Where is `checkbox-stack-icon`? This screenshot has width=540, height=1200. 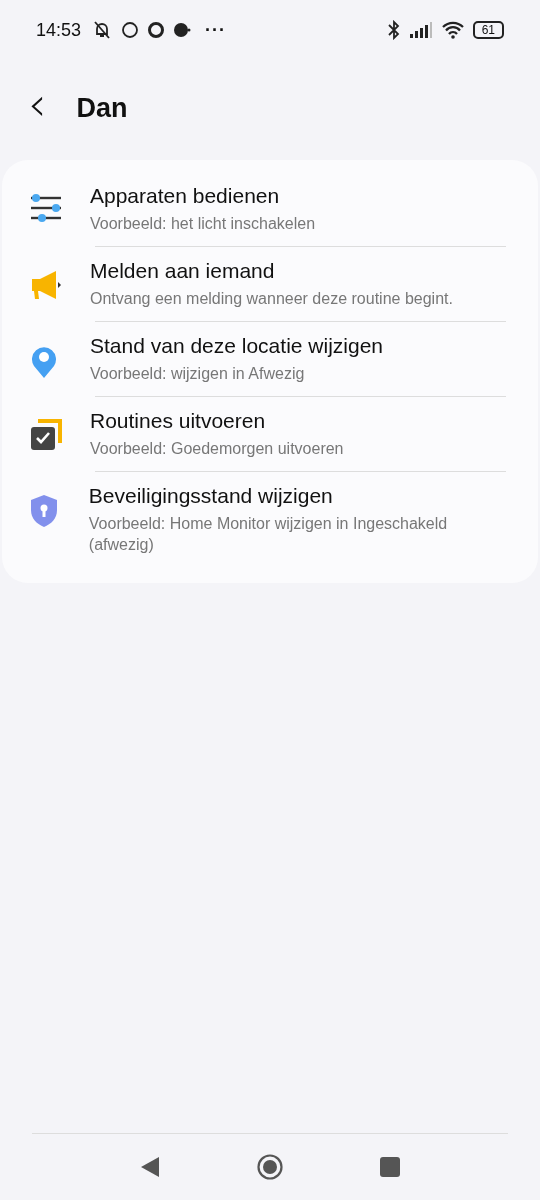 checkbox-stack-icon is located at coordinates (46, 435).